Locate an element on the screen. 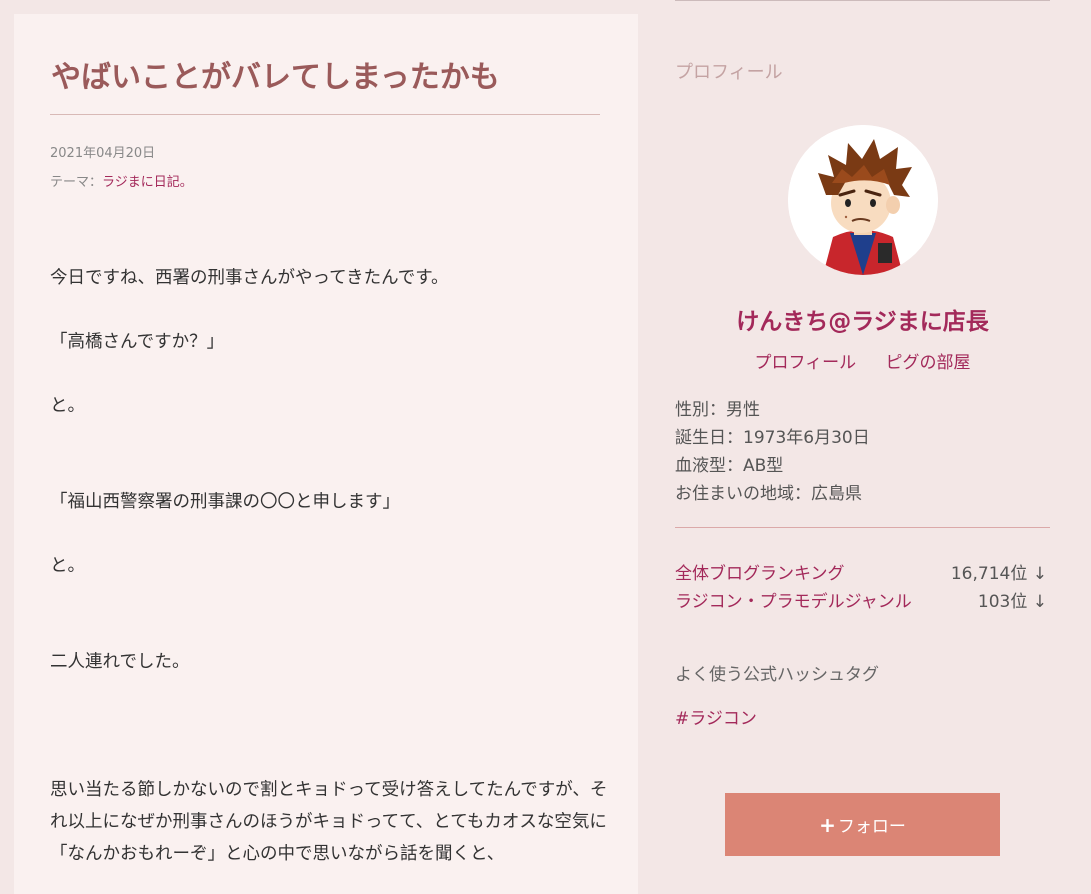 The width and height of the screenshot is (1091, 894). follow-button: + フォロー is located at coordinates (862, 824).